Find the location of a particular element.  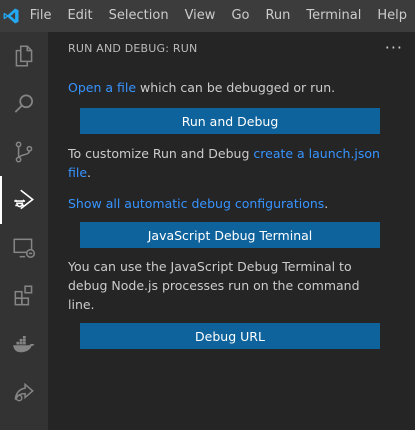

show-all-paragraph: Show all automatic debug configurations. is located at coordinates (228, 203).